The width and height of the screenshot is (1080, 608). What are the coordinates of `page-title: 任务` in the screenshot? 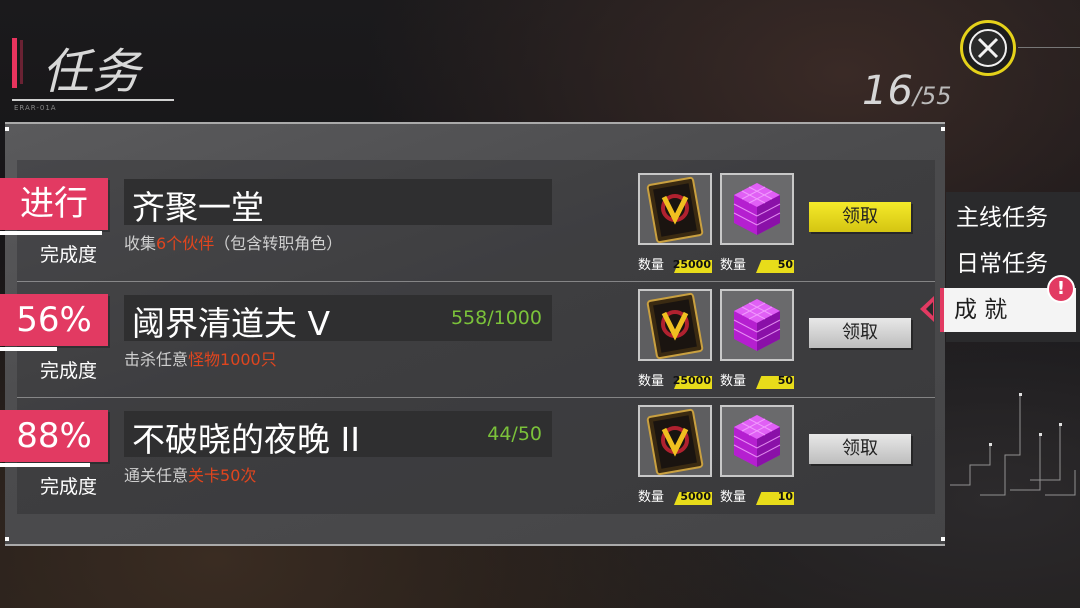 It's located at (92, 72).